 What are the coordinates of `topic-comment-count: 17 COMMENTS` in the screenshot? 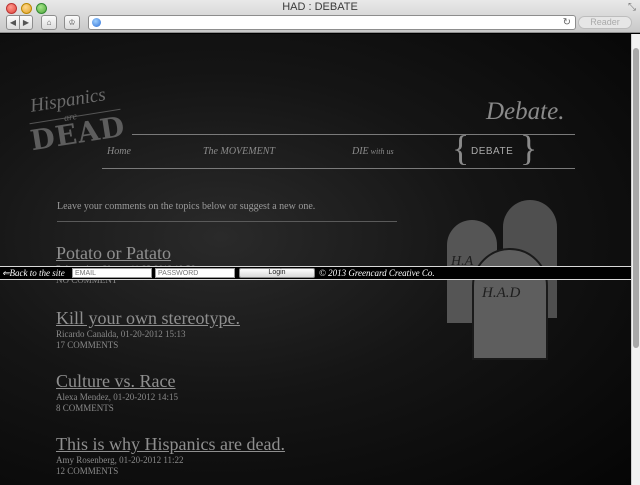 It's located at (148, 345).